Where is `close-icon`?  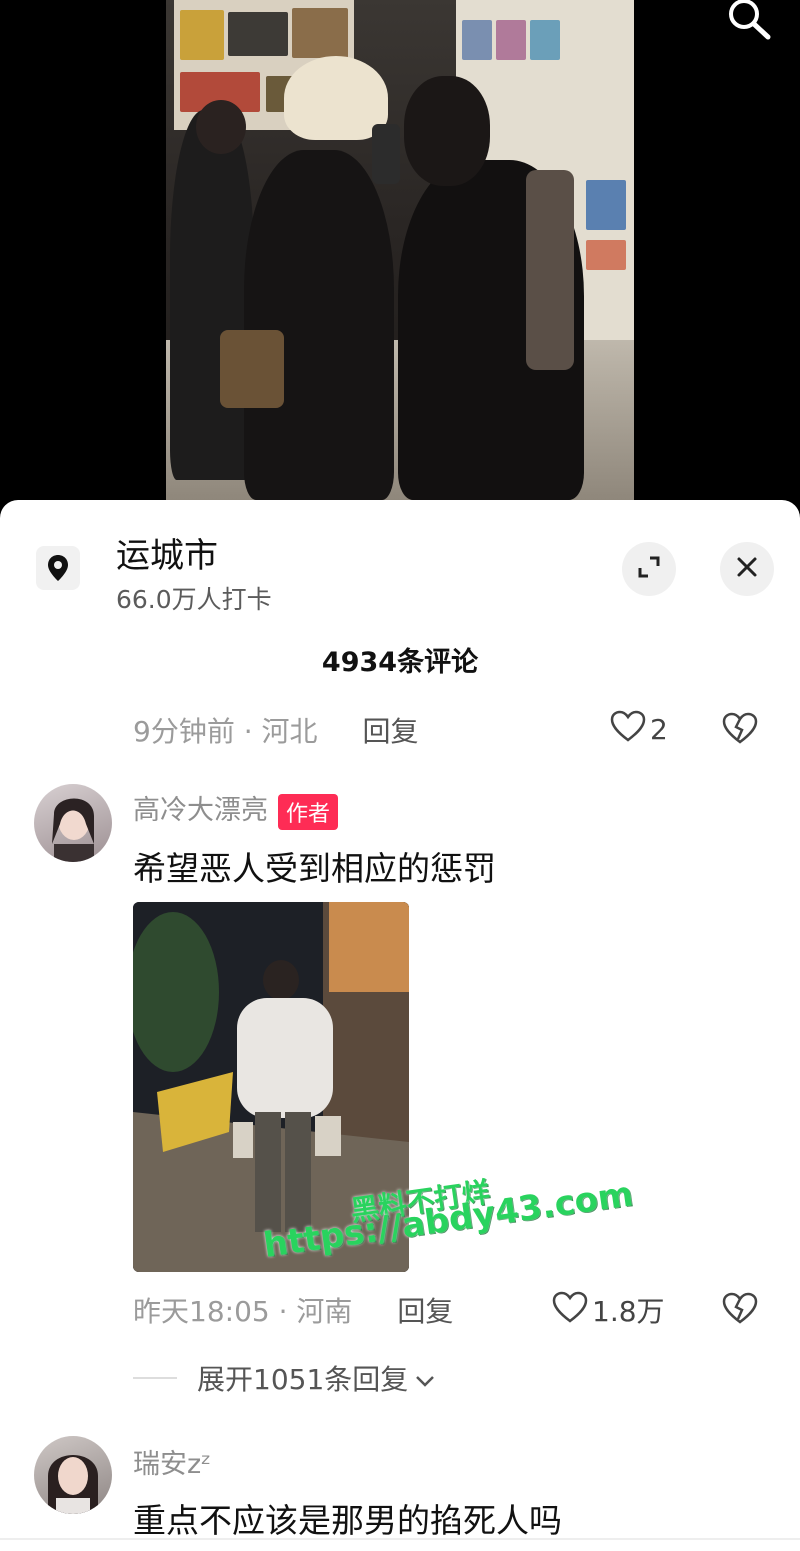 close-icon is located at coordinates (747, 569).